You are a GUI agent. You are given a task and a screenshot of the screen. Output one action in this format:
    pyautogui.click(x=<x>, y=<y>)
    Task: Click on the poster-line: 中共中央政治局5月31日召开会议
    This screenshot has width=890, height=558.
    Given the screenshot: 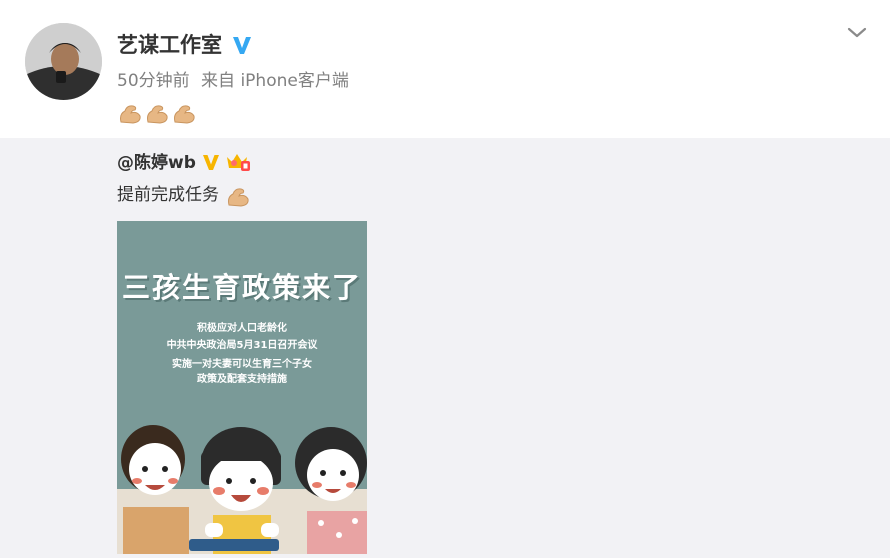 What is the action you would take?
    pyautogui.click(x=242, y=345)
    